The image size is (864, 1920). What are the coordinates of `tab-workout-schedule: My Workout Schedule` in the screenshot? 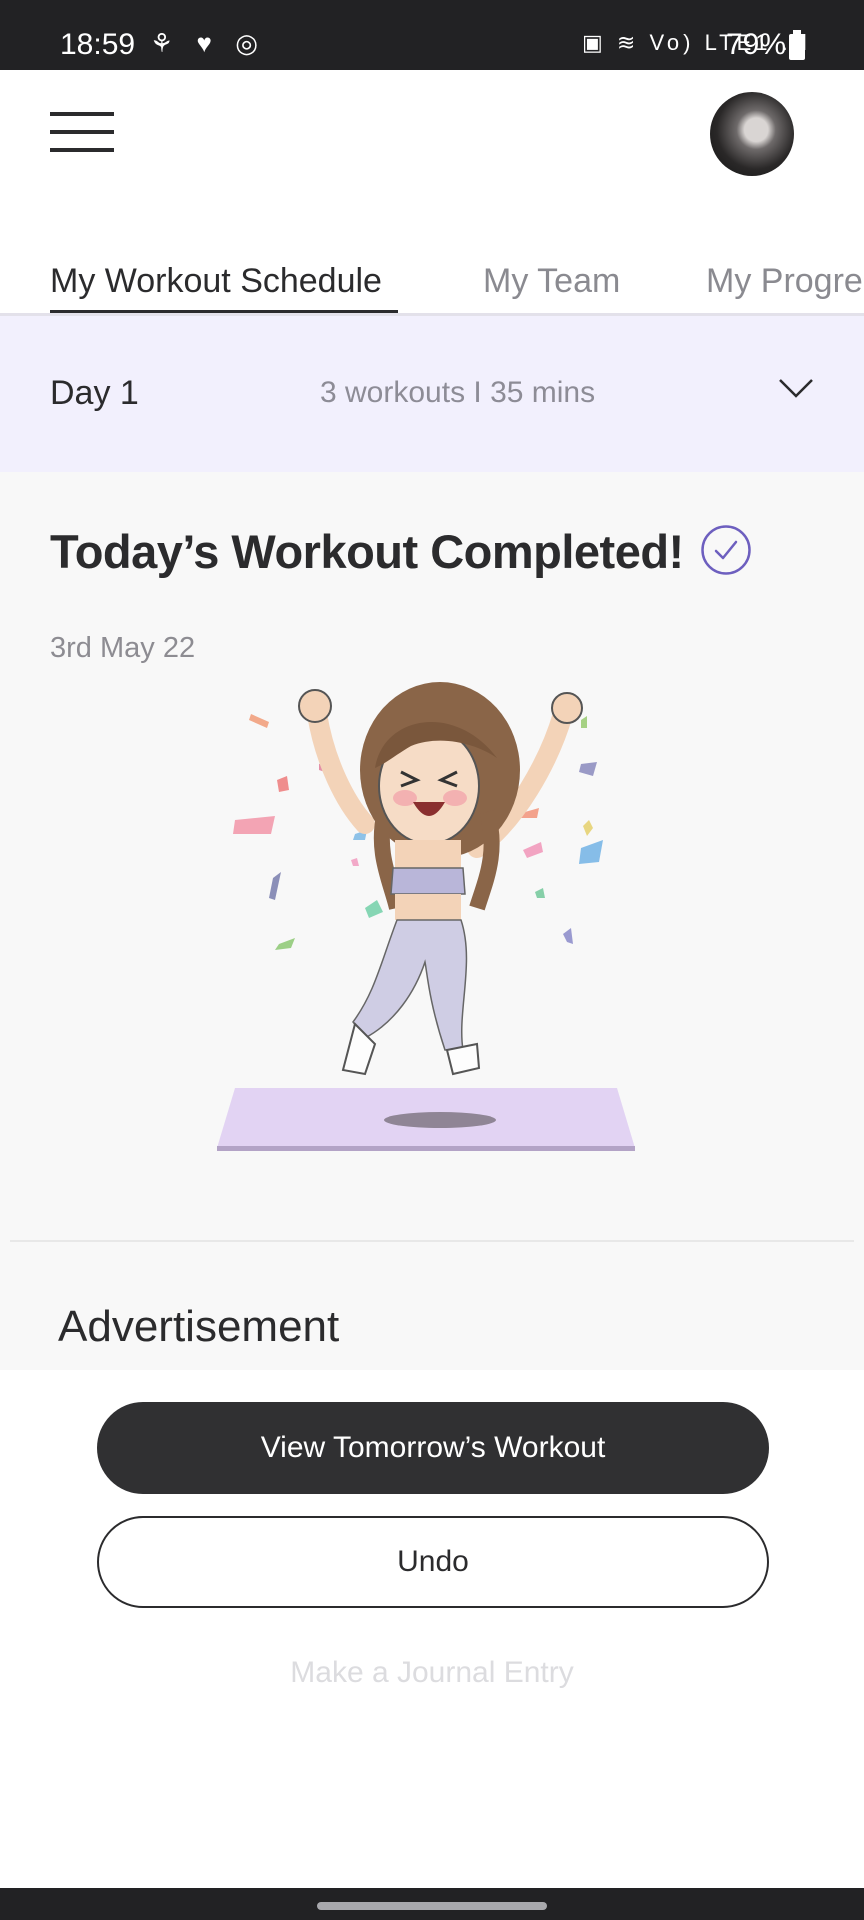 It's located at (216, 281).